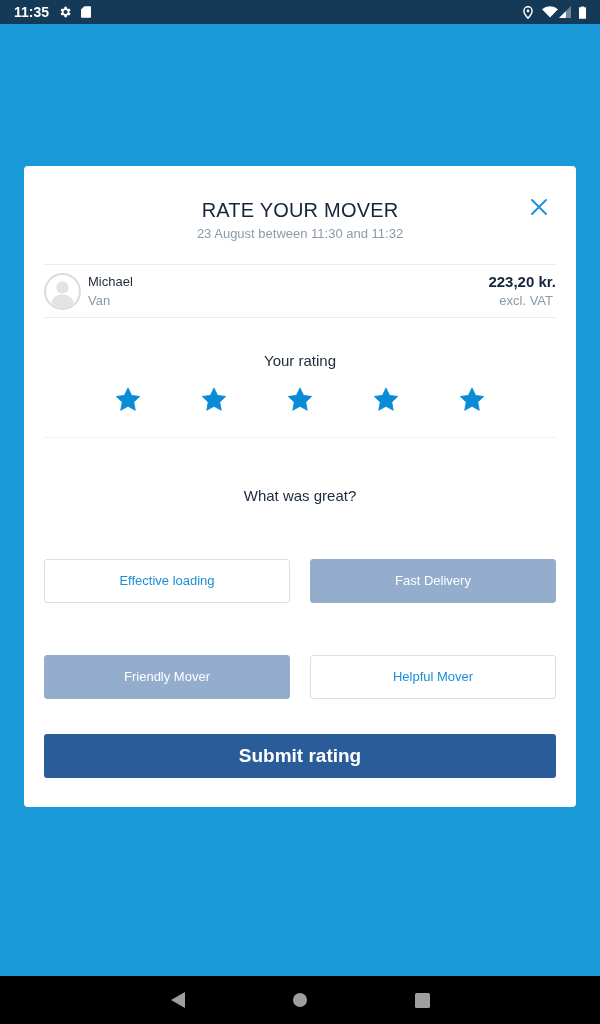 This screenshot has height=1024, width=600. I want to click on location-pin-icon, so click(528, 12).